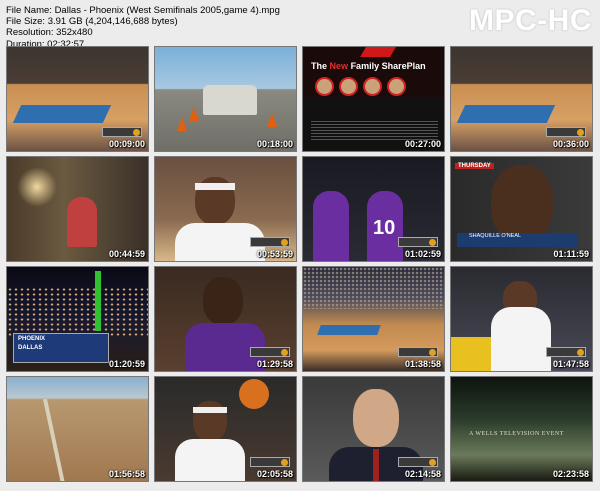 The width and height of the screenshot is (600, 491). Describe the element at coordinates (54, 439) in the screenshot. I see `desert-road` at that location.